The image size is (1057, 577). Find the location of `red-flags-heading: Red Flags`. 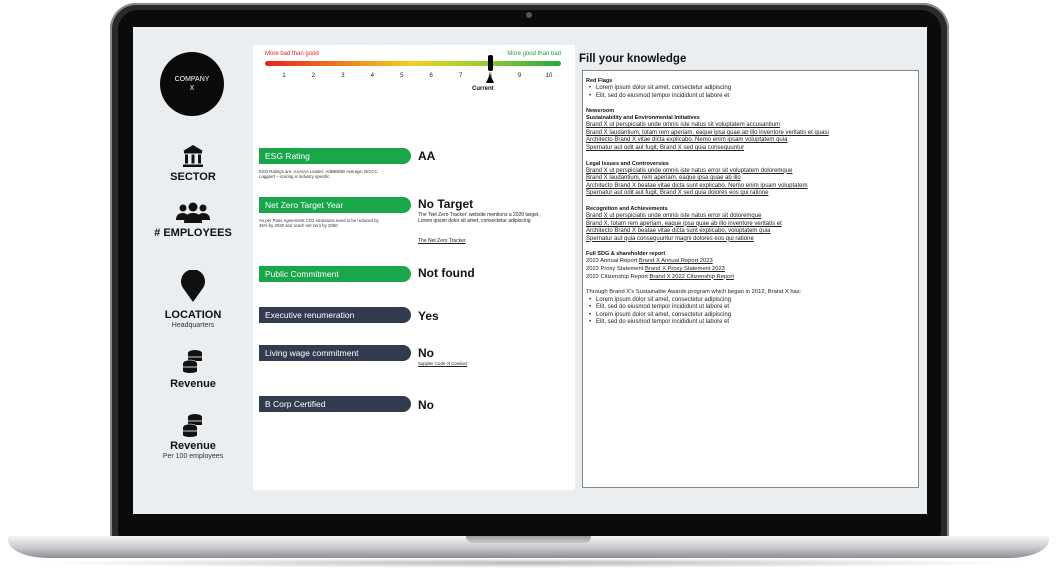

red-flags-heading: Red Flags is located at coordinates (599, 81).